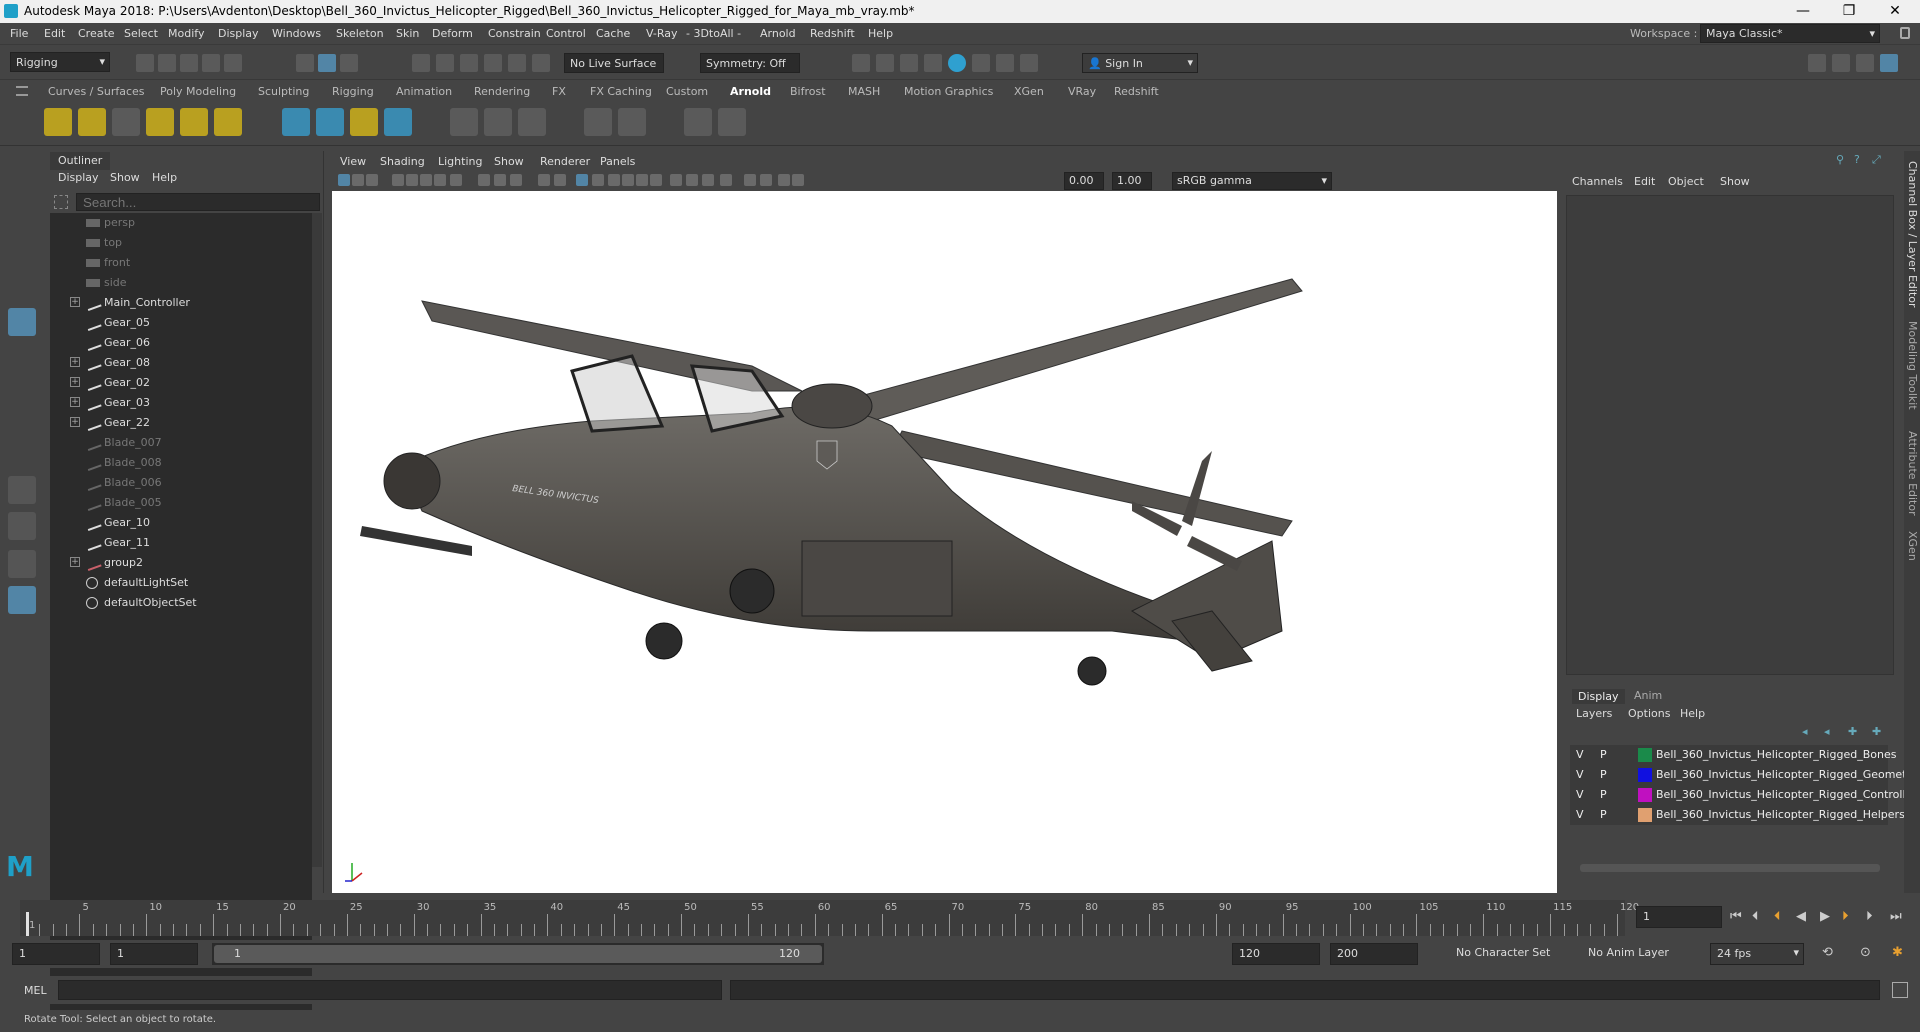 This screenshot has height=1032, width=1920. What do you see at coordinates (179, 343) in the screenshot?
I see `outliner-item: Gear_06` at bounding box center [179, 343].